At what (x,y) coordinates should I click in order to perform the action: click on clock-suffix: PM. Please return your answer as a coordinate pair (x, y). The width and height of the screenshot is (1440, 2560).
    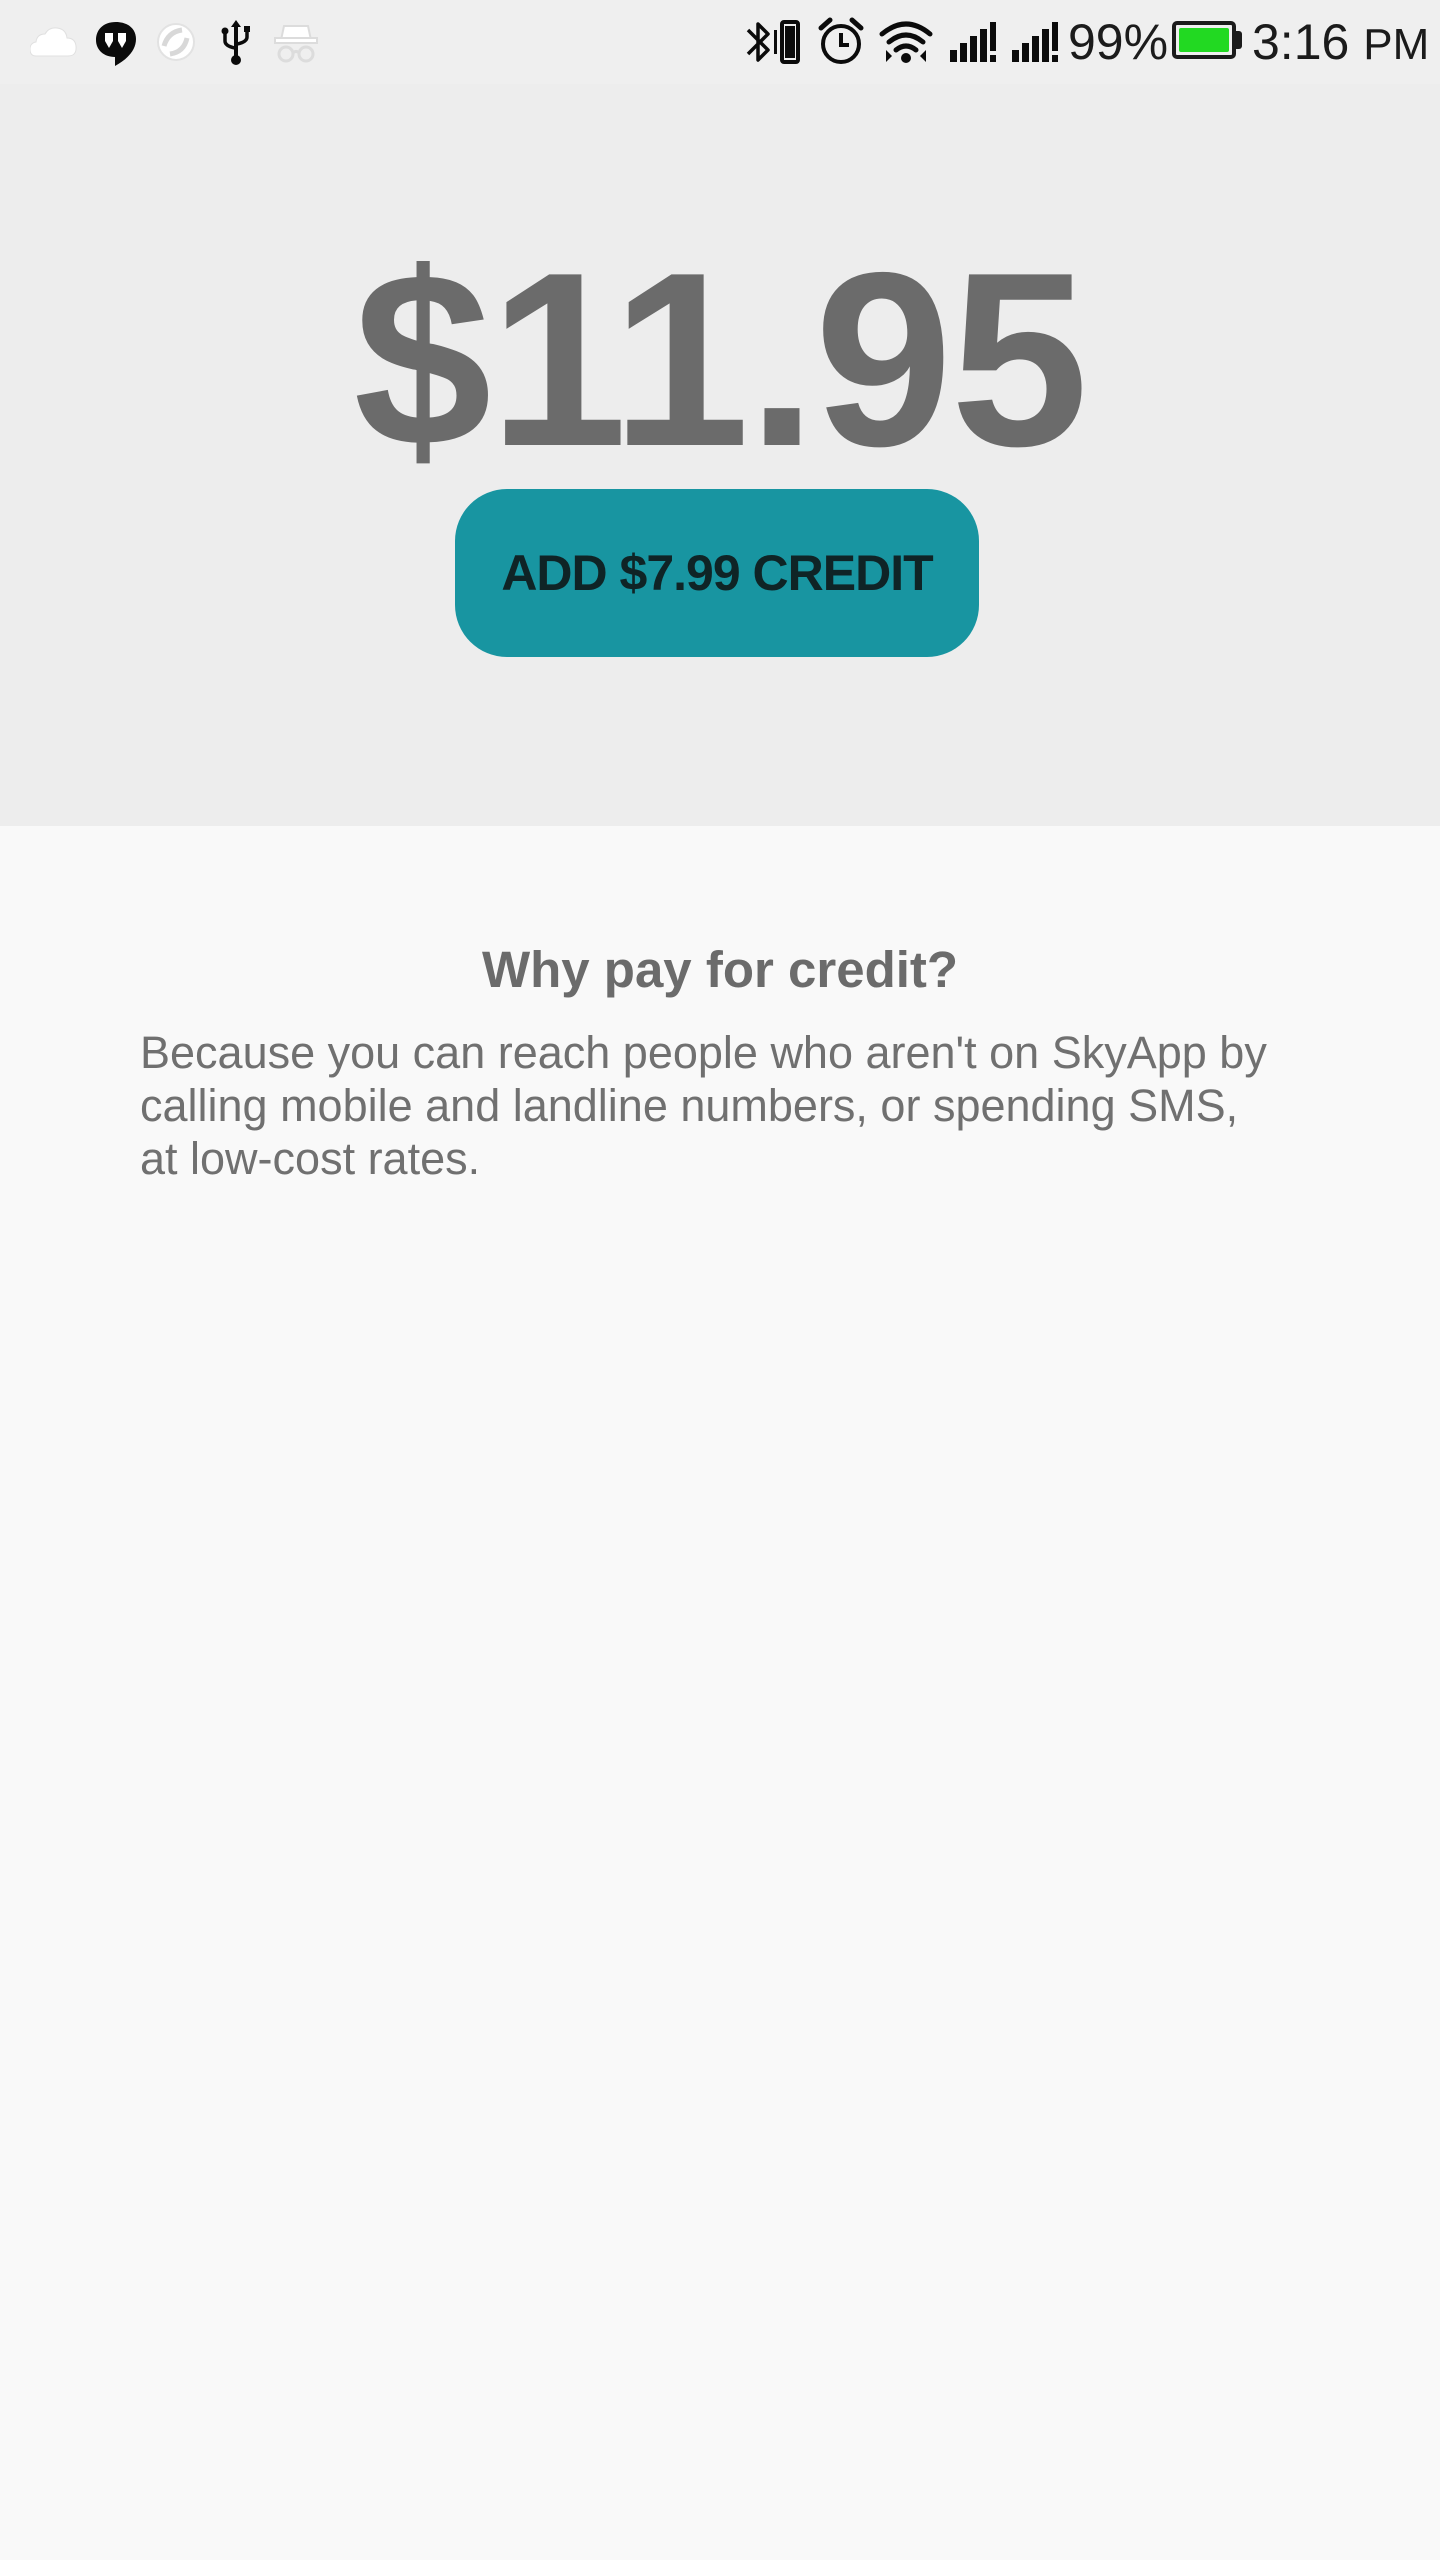
    Looking at the image, I should click on (1396, 44).